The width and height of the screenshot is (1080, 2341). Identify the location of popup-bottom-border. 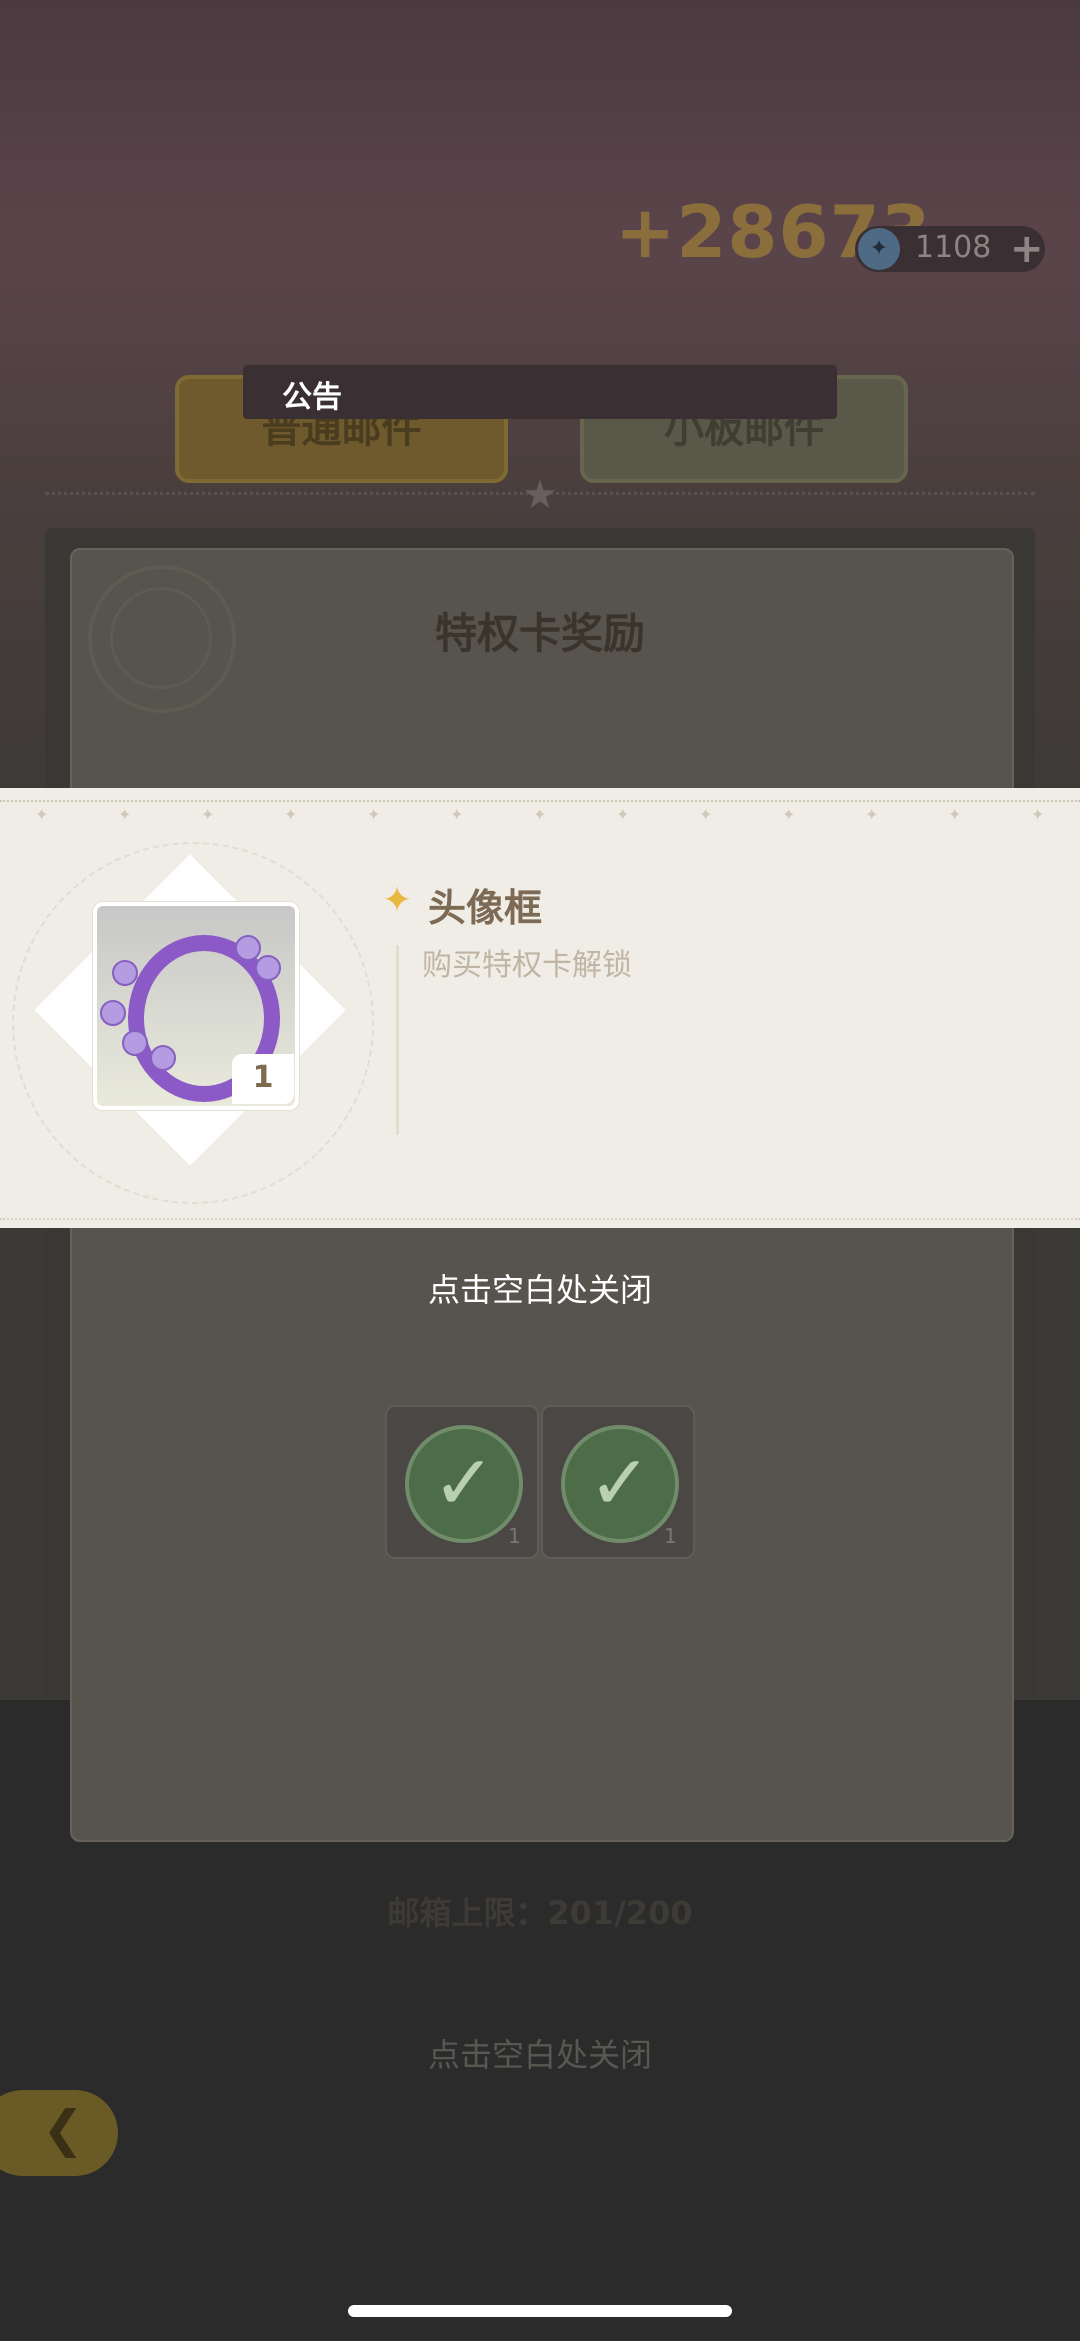
(540, 1219).